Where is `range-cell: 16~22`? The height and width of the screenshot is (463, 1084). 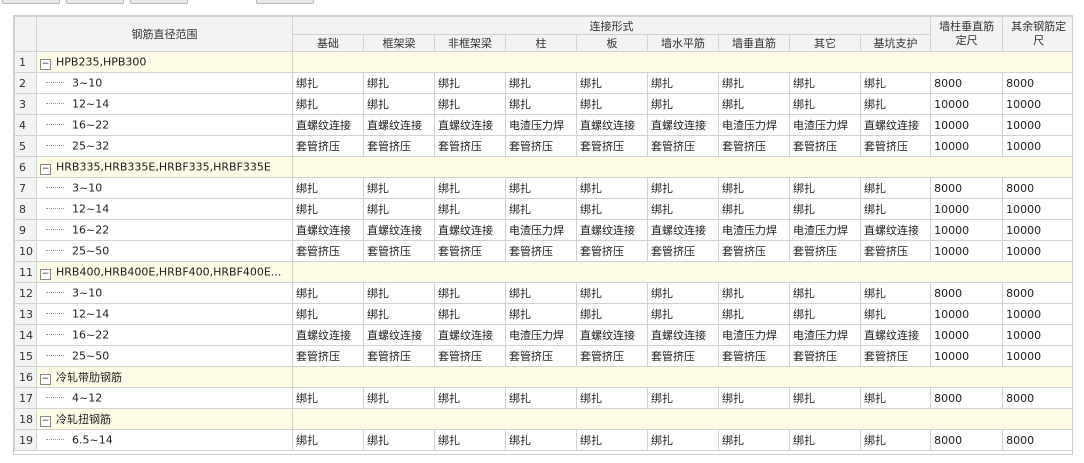 range-cell: 16~22 is located at coordinates (164, 335).